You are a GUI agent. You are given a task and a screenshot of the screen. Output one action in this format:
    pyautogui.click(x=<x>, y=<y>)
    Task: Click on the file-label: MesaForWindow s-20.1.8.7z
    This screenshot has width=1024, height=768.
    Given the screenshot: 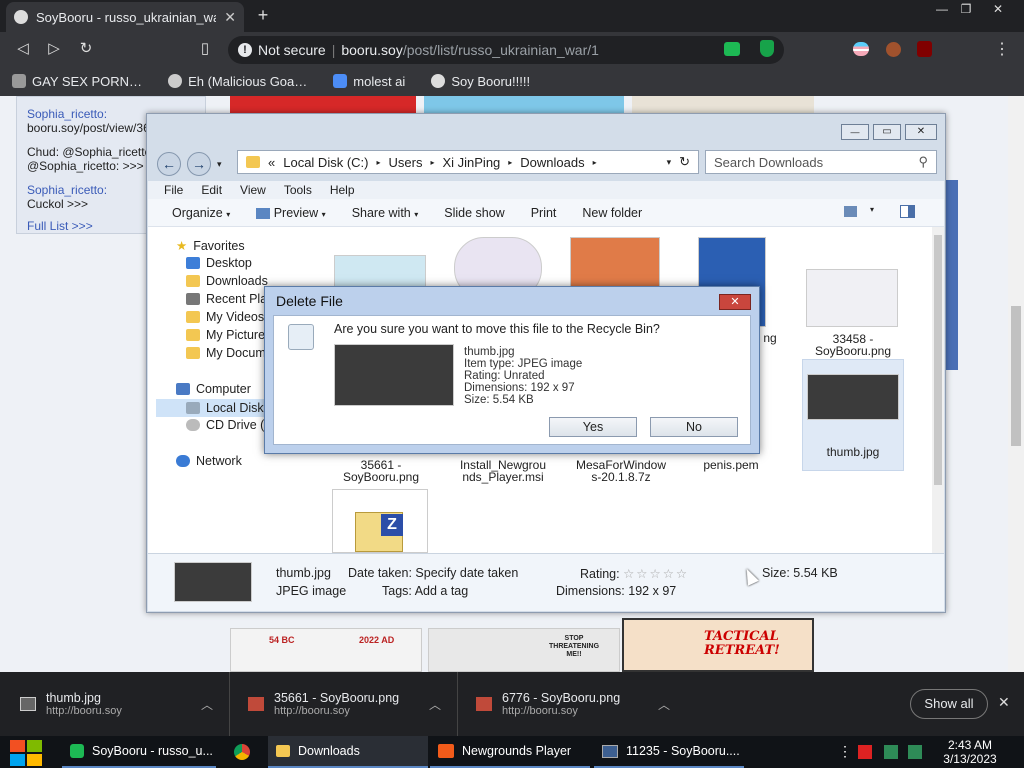 What is the action you would take?
    pyautogui.click(x=621, y=471)
    